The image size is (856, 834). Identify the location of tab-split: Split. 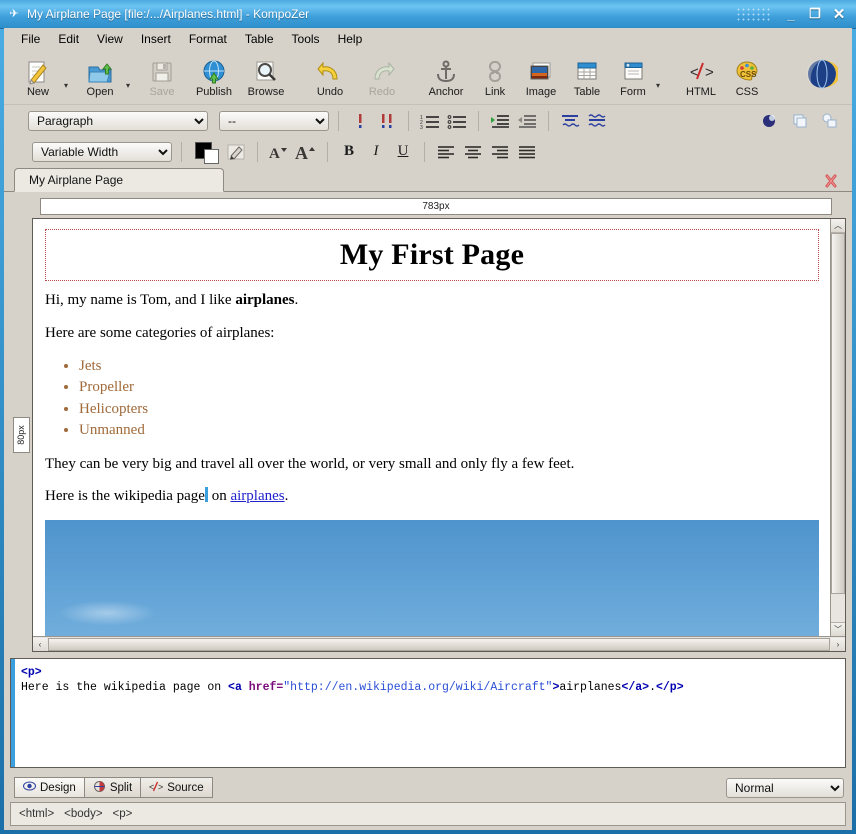
(112, 787).